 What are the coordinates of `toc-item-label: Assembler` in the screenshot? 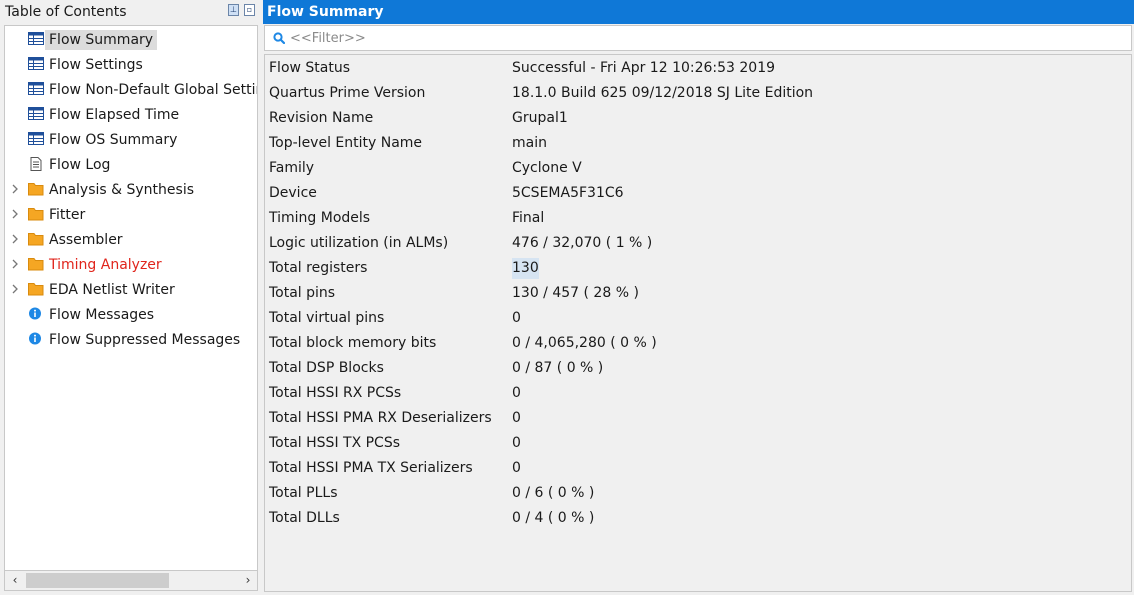 It's located at (86, 240).